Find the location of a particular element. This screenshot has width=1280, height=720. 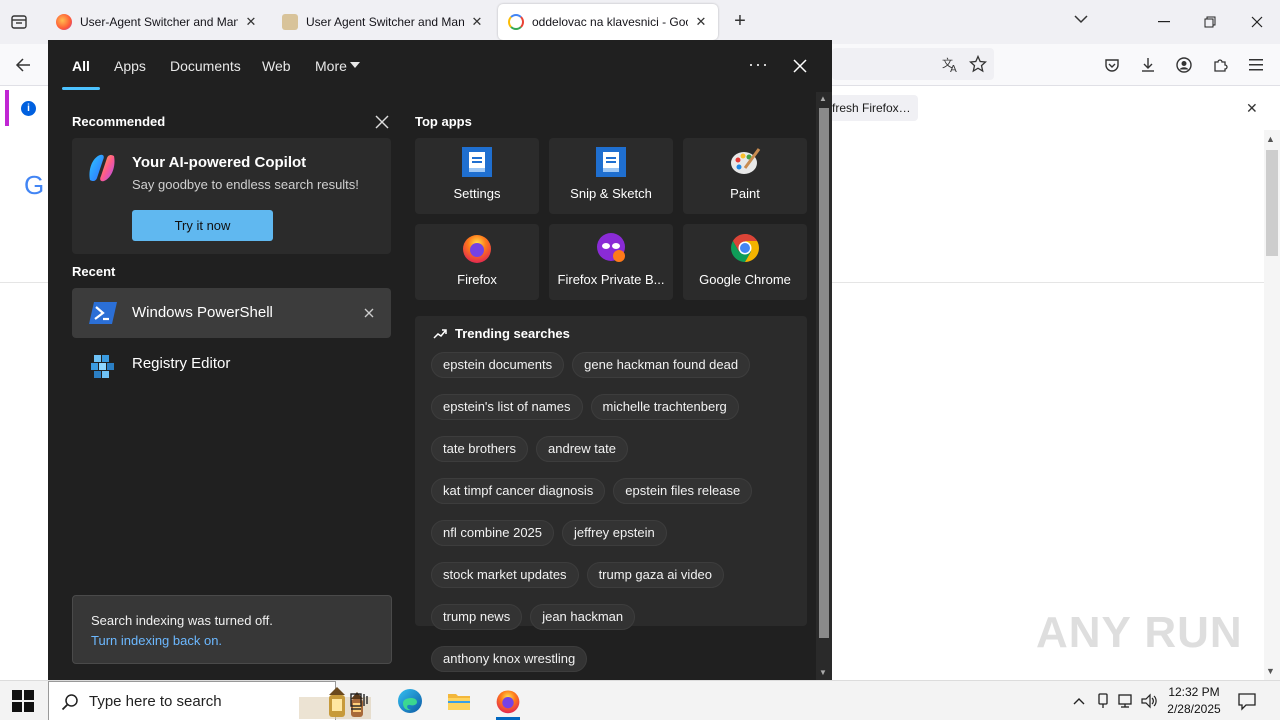

trending-chip: jean hackman is located at coordinates (583, 617).